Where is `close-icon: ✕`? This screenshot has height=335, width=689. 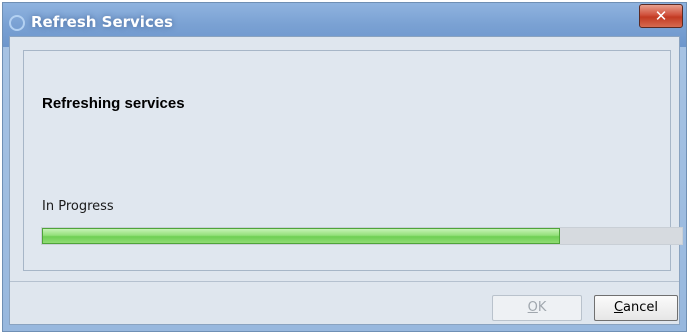 close-icon: ✕ is located at coordinates (661, 16).